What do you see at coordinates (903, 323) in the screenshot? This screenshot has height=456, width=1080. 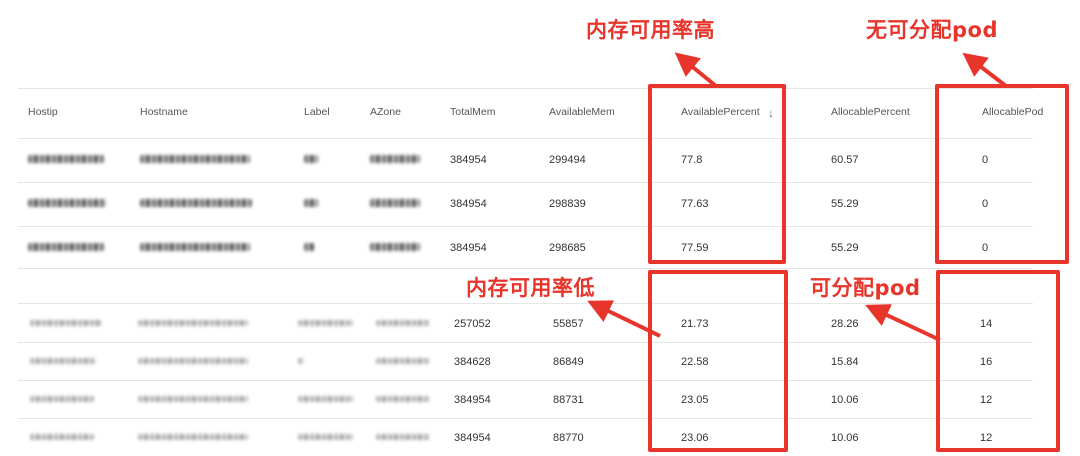 I see `arrow-has-pod` at bounding box center [903, 323].